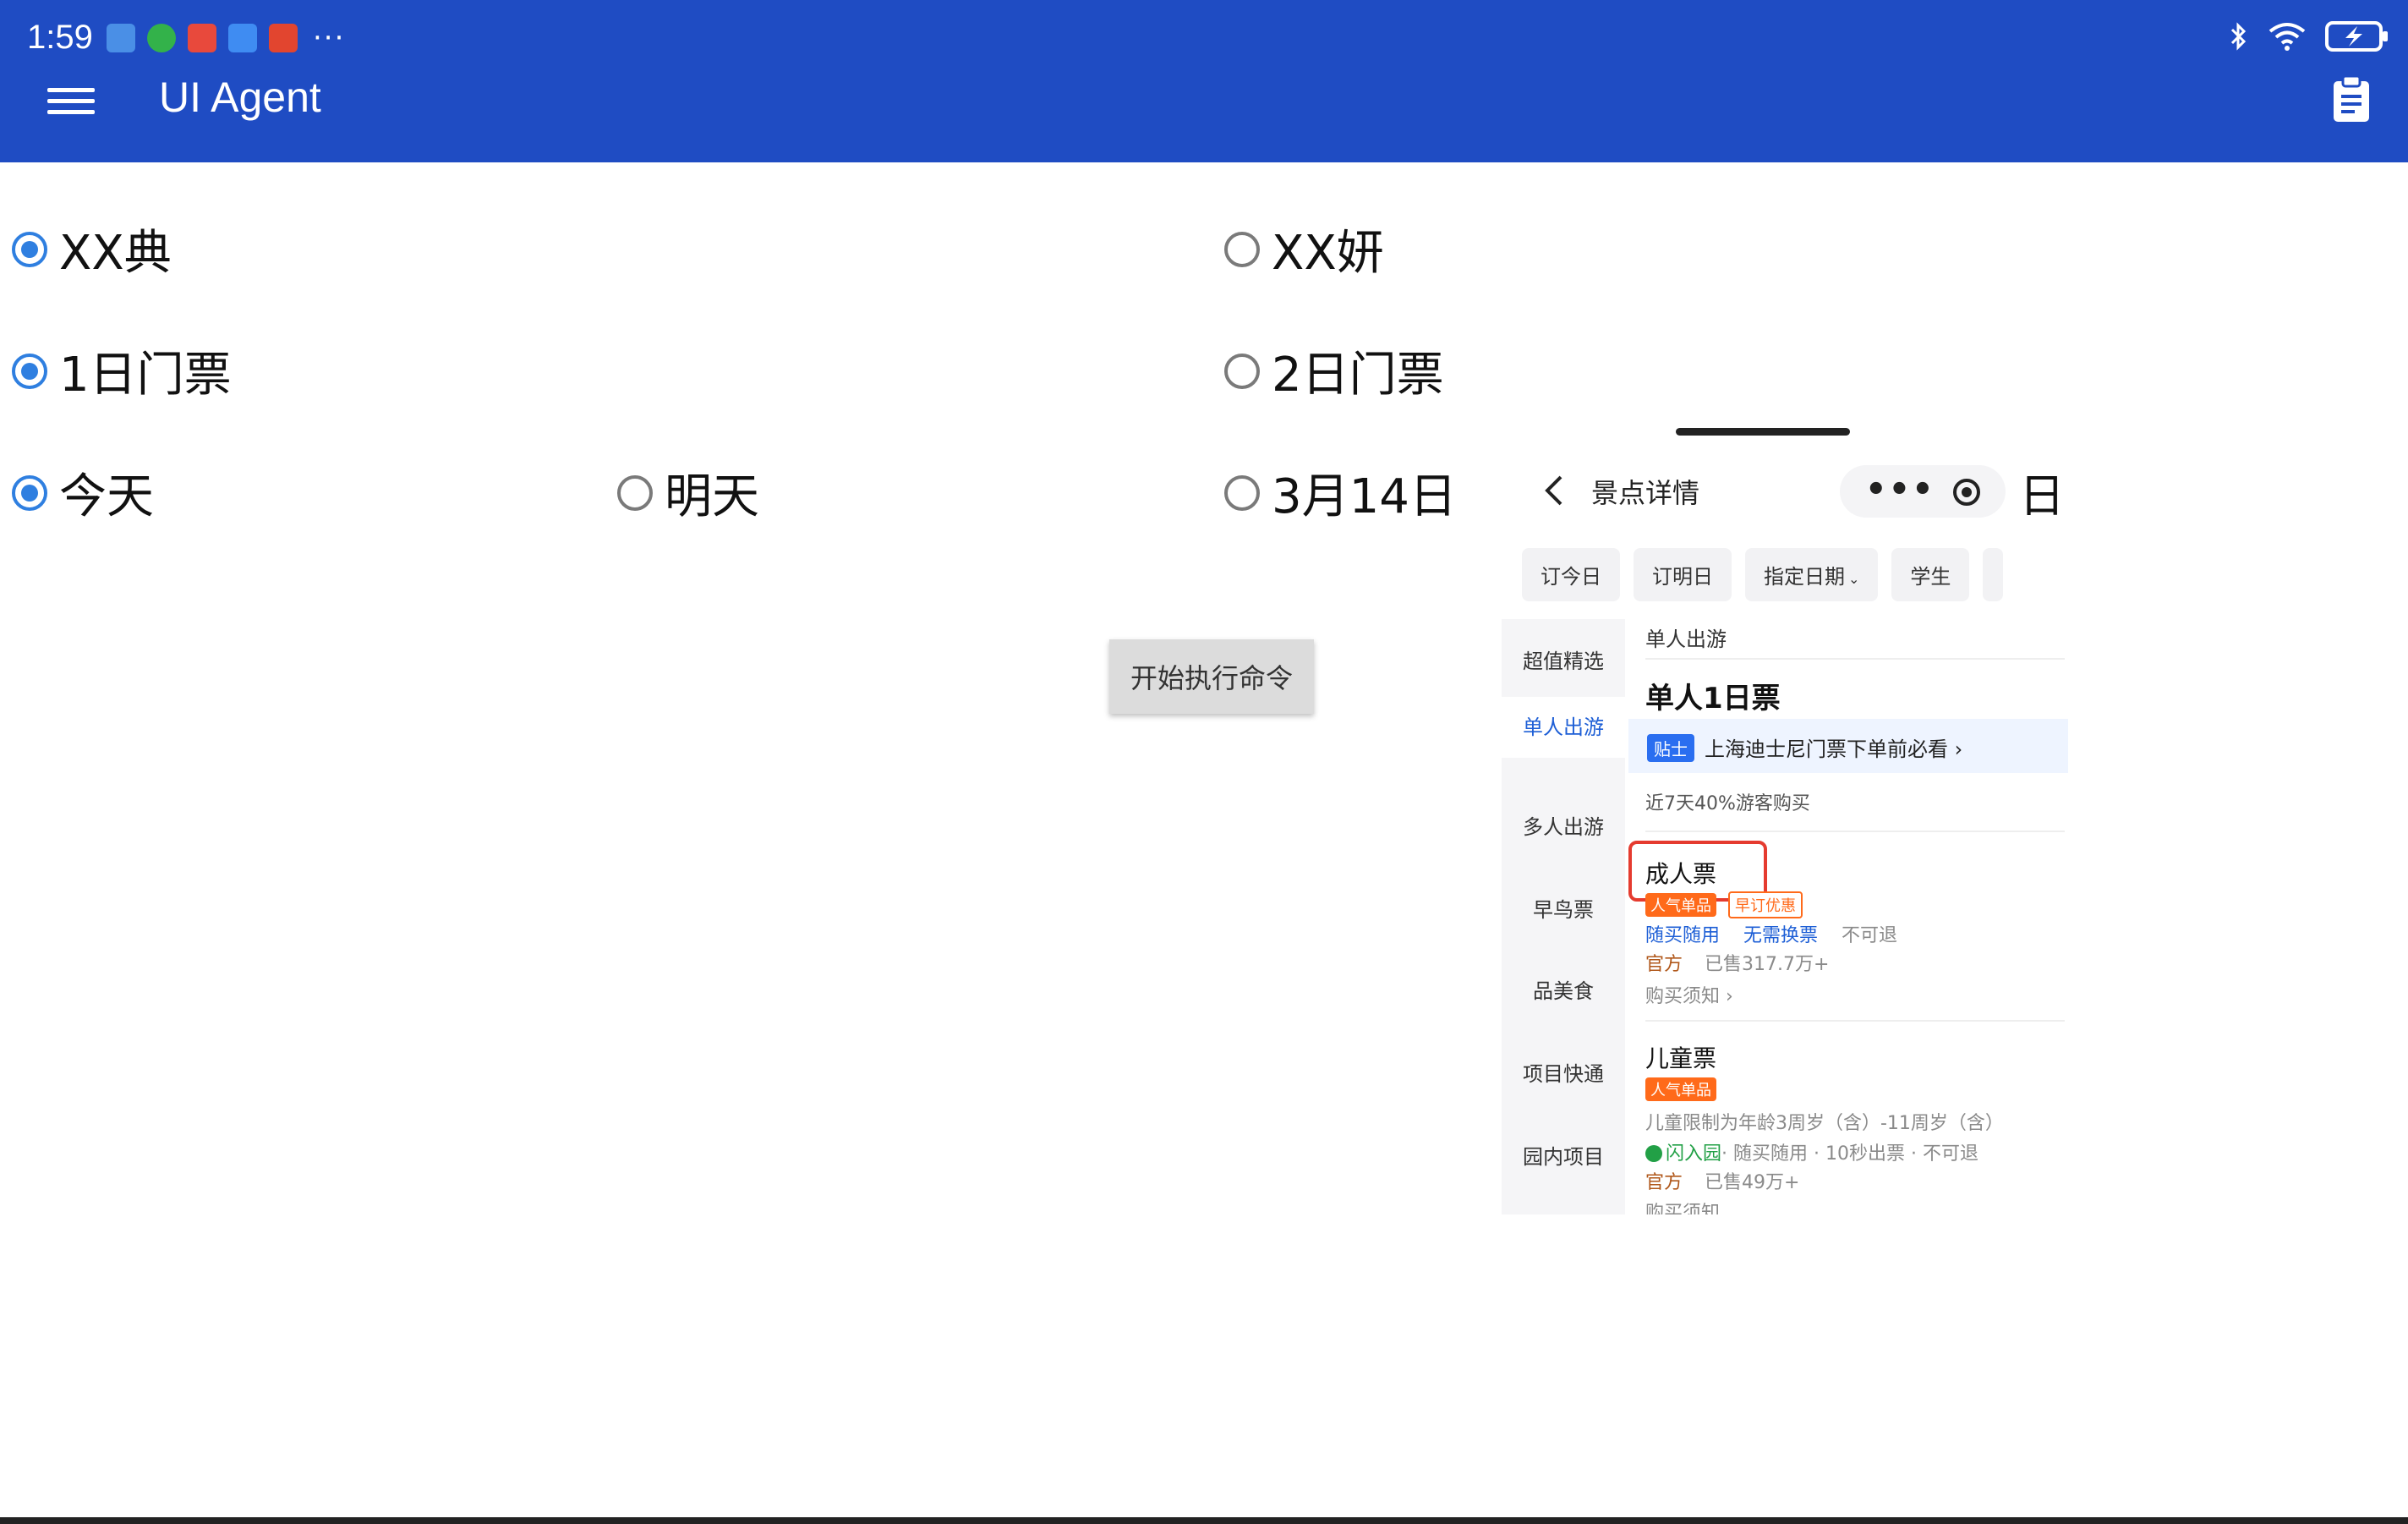 The width and height of the screenshot is (2408, 1524). I want to click on tip-banner: 贴士 上海迪士尼门票下单前必看 ›, so click(1848, 746).